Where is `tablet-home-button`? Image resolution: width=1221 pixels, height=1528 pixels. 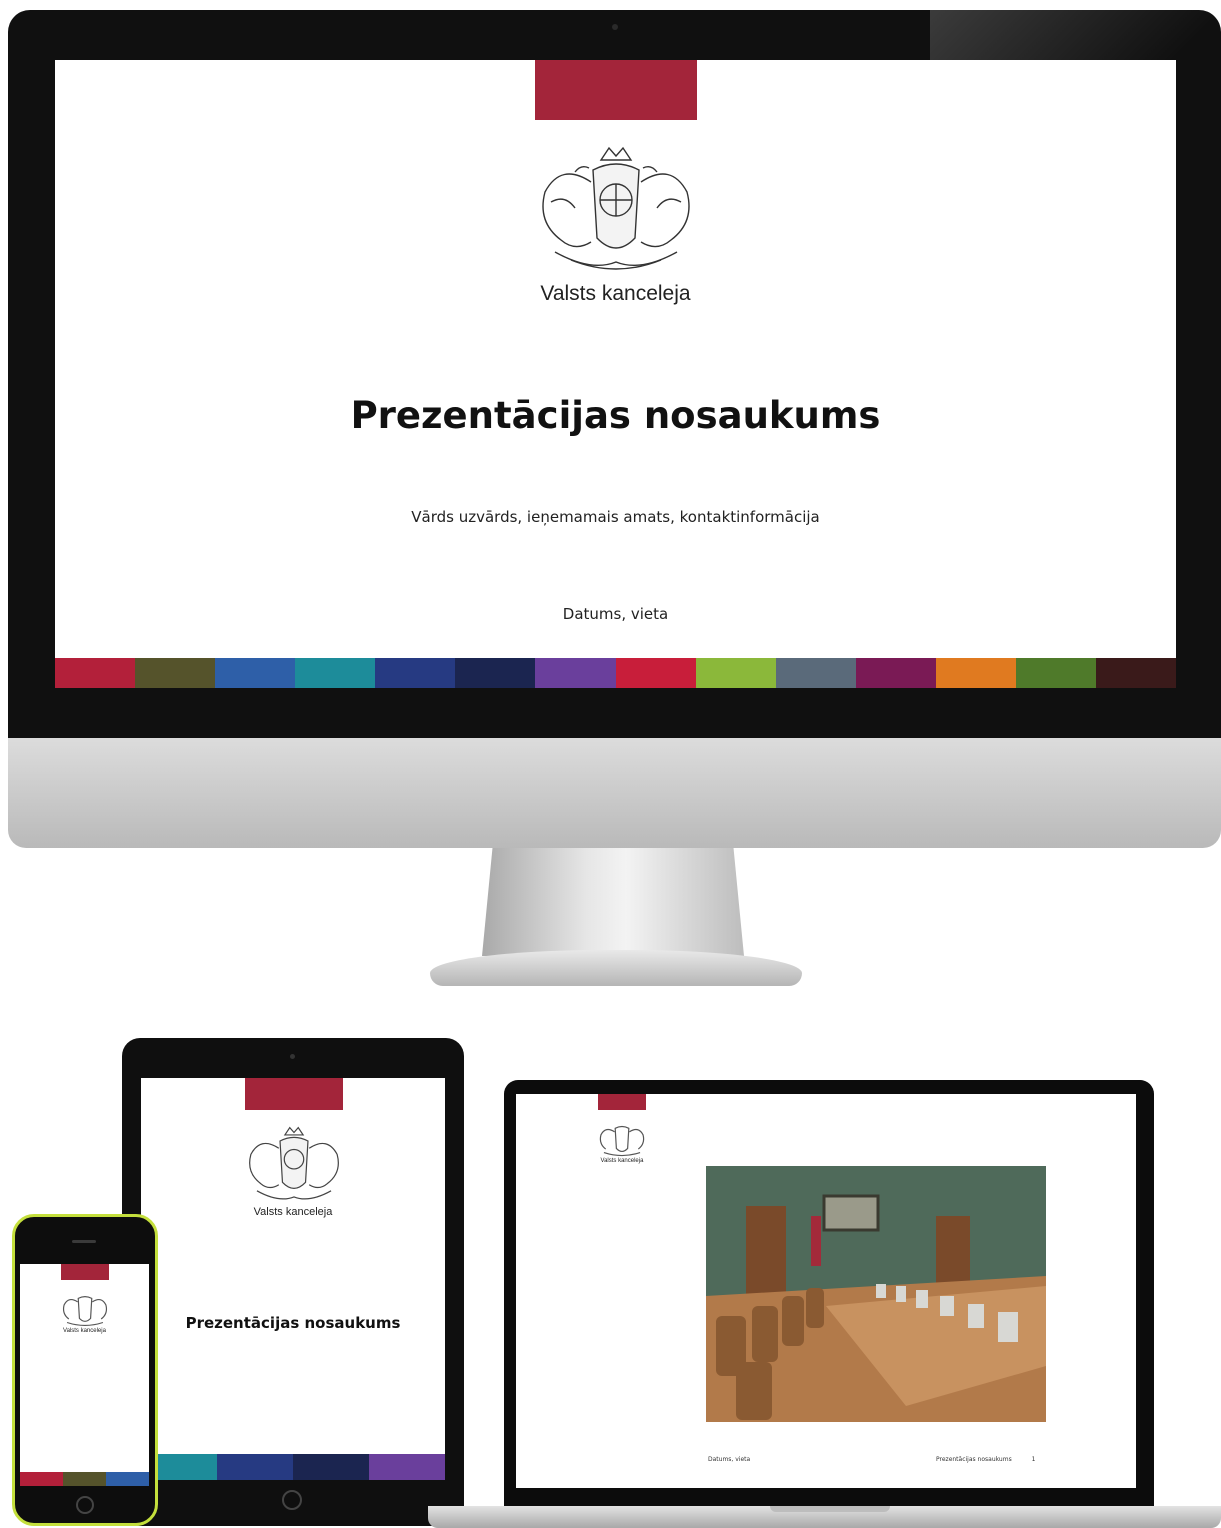 tablet-home-button is located at coordinates (292, 1500).